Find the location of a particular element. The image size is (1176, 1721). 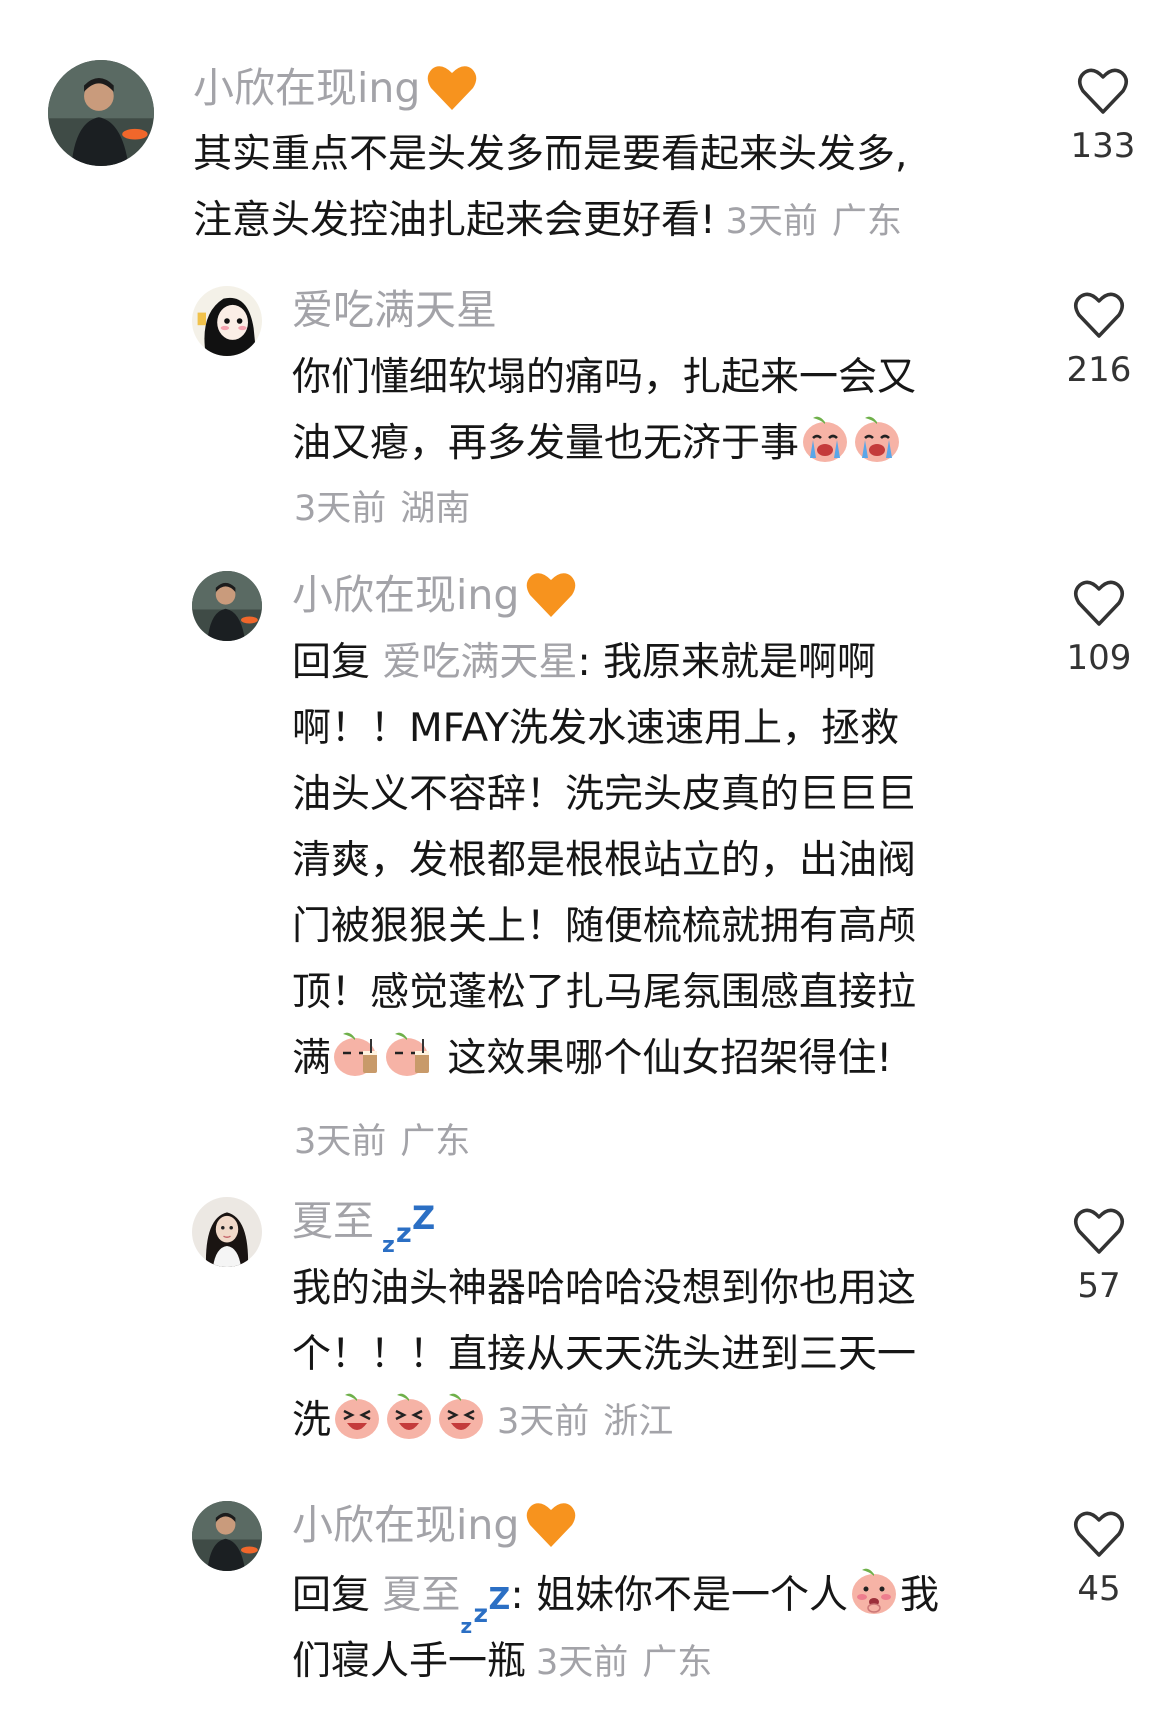

username: 爱吃满天星 is located at coordinates (394, 310).